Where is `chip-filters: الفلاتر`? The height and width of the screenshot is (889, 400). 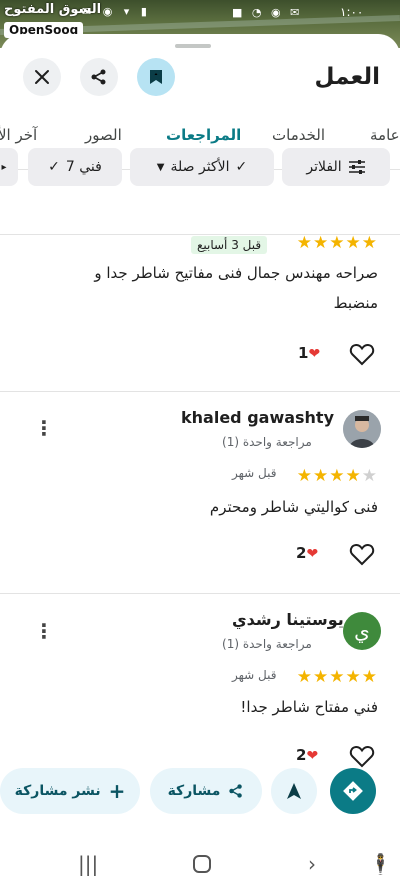 chip-filters: الفلاتر is located at coordinates (336, 167).